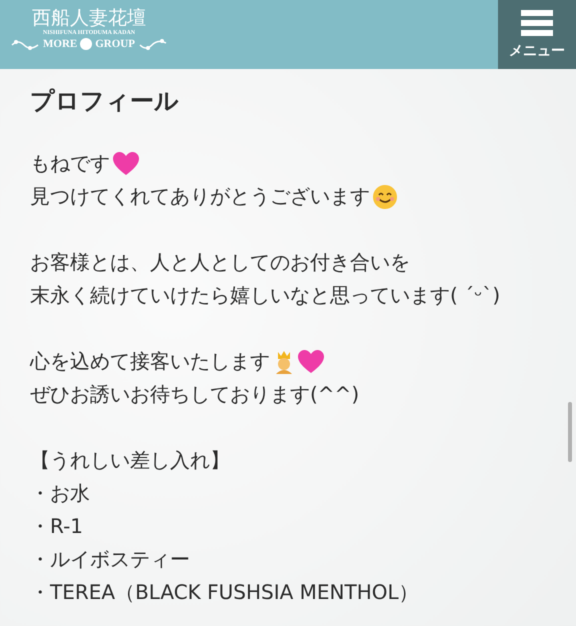 This screenshot has width=576, height=626. I want to click on profile-text: ・お水, so click(60, 493).